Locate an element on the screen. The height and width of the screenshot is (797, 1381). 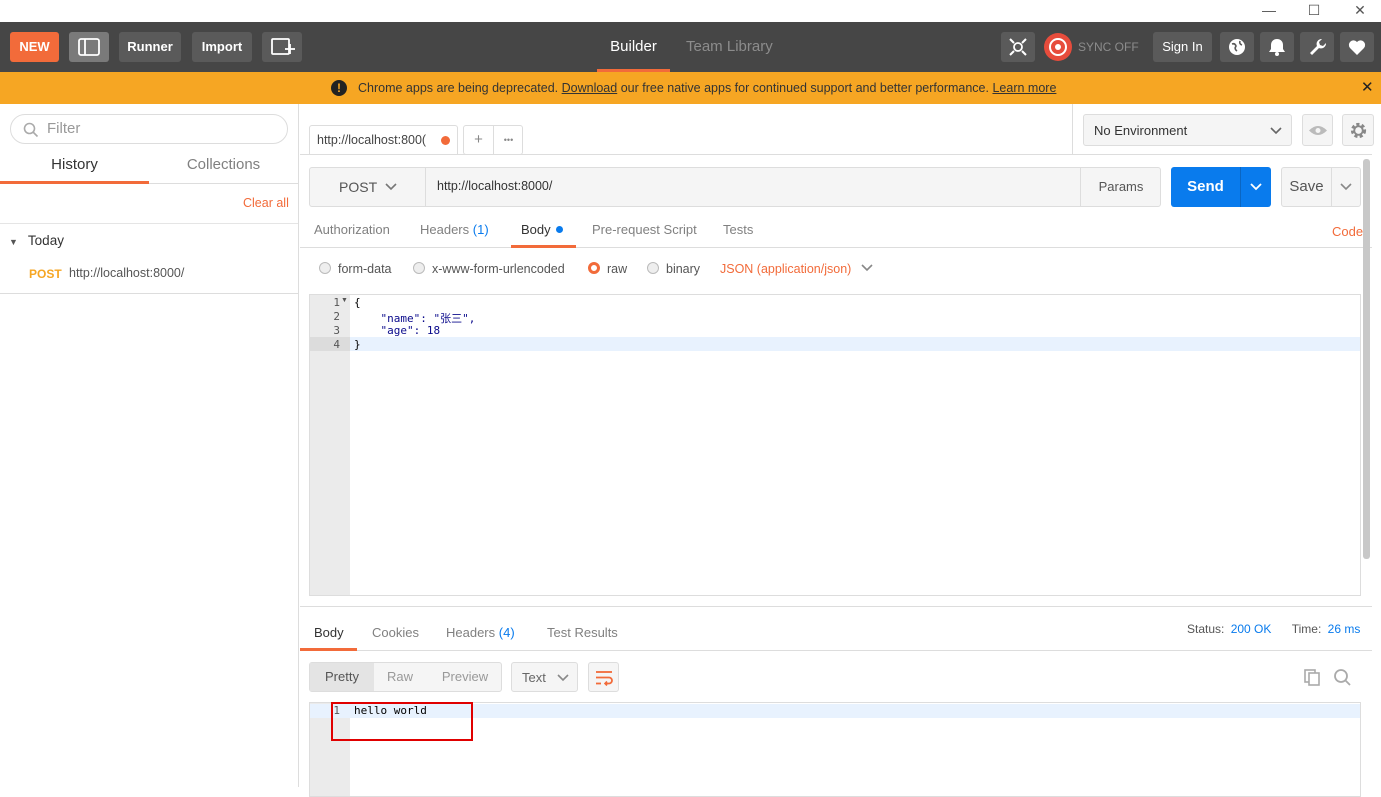
wrap-lines-icon is located at coordinates (604, 678).